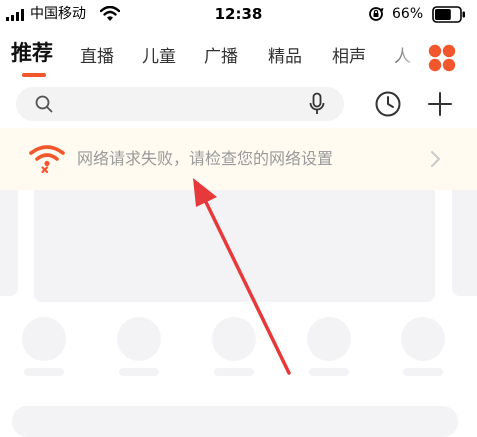 The image size is (477, 437). Describe the element at coordinates (97, 57) in the screenshot. I see `tab-1: 直播` at that location.